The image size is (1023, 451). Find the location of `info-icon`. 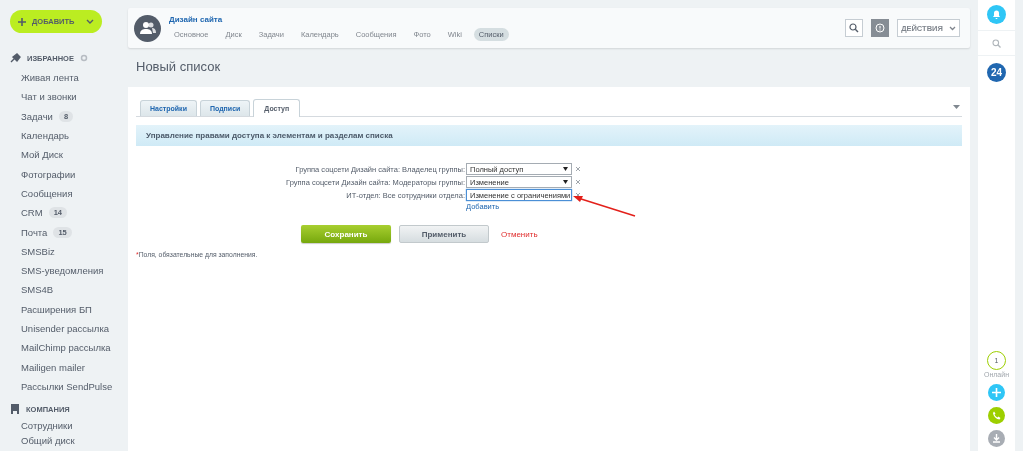

info-icon is located at coordinates (880, 28).